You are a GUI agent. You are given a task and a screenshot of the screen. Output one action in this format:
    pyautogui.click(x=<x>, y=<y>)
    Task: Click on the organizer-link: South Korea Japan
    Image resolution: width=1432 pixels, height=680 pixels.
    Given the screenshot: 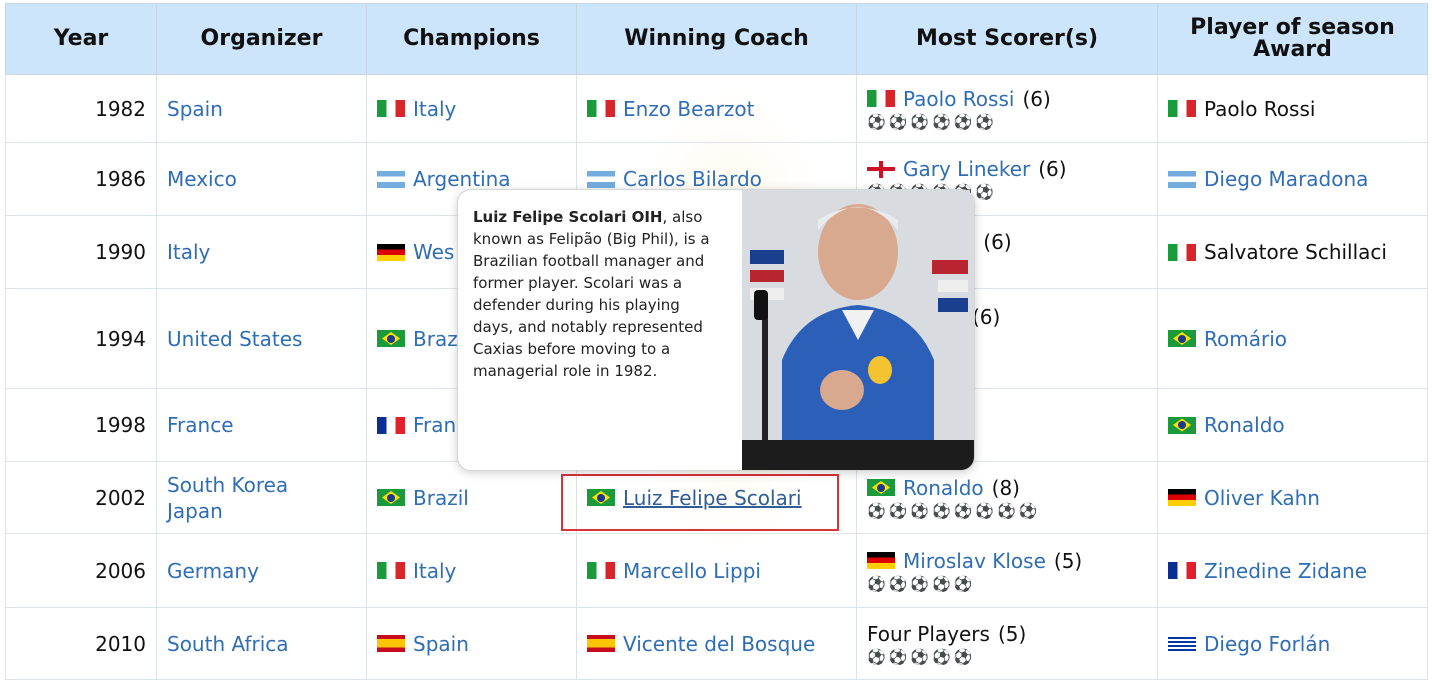 What is the action you would take?
    pyautogui.click(x=242, y=498)
    